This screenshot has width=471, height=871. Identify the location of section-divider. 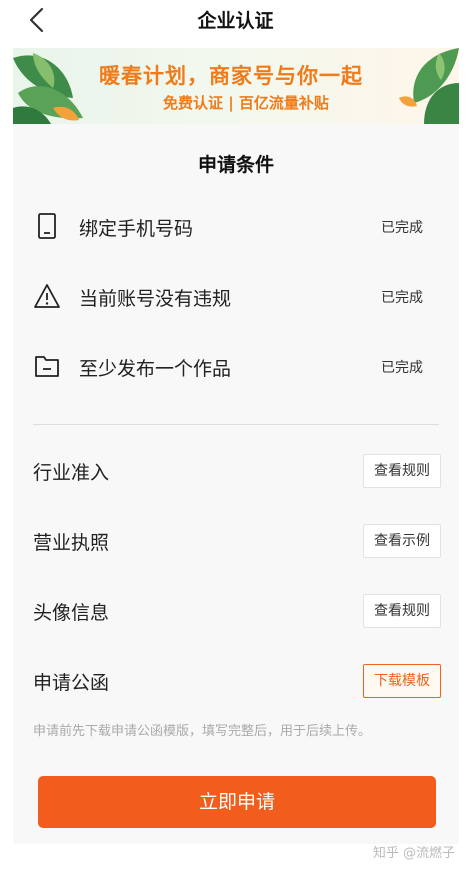
(236, 424).